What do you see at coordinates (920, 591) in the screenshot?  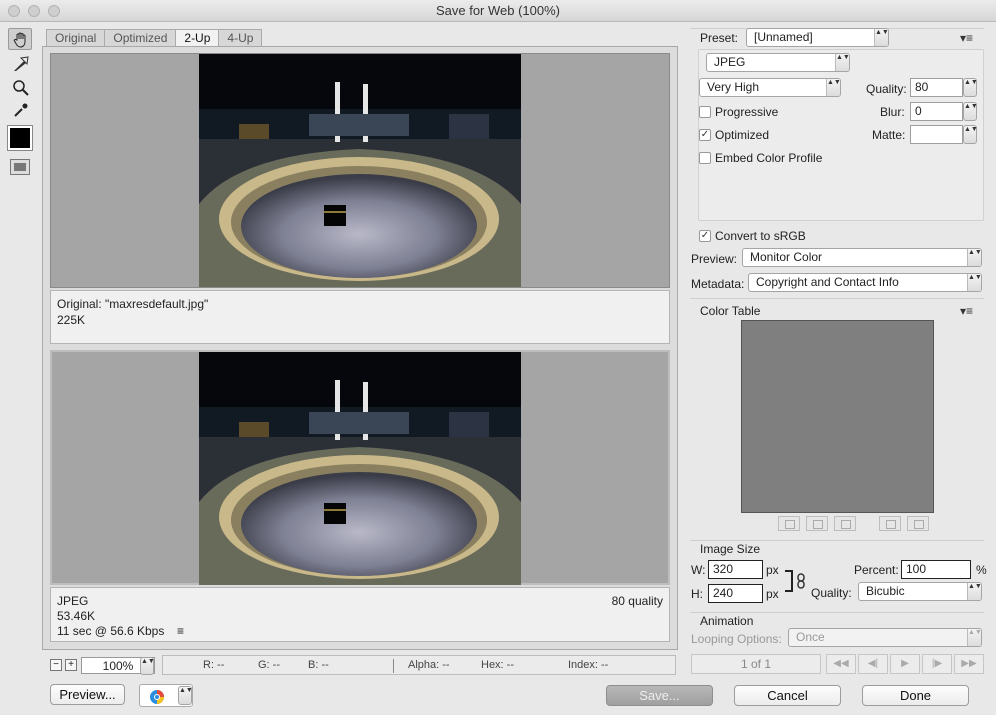 I see `resample-quality-select: Bicubic ▲▼` at bounding box center [920, 591].